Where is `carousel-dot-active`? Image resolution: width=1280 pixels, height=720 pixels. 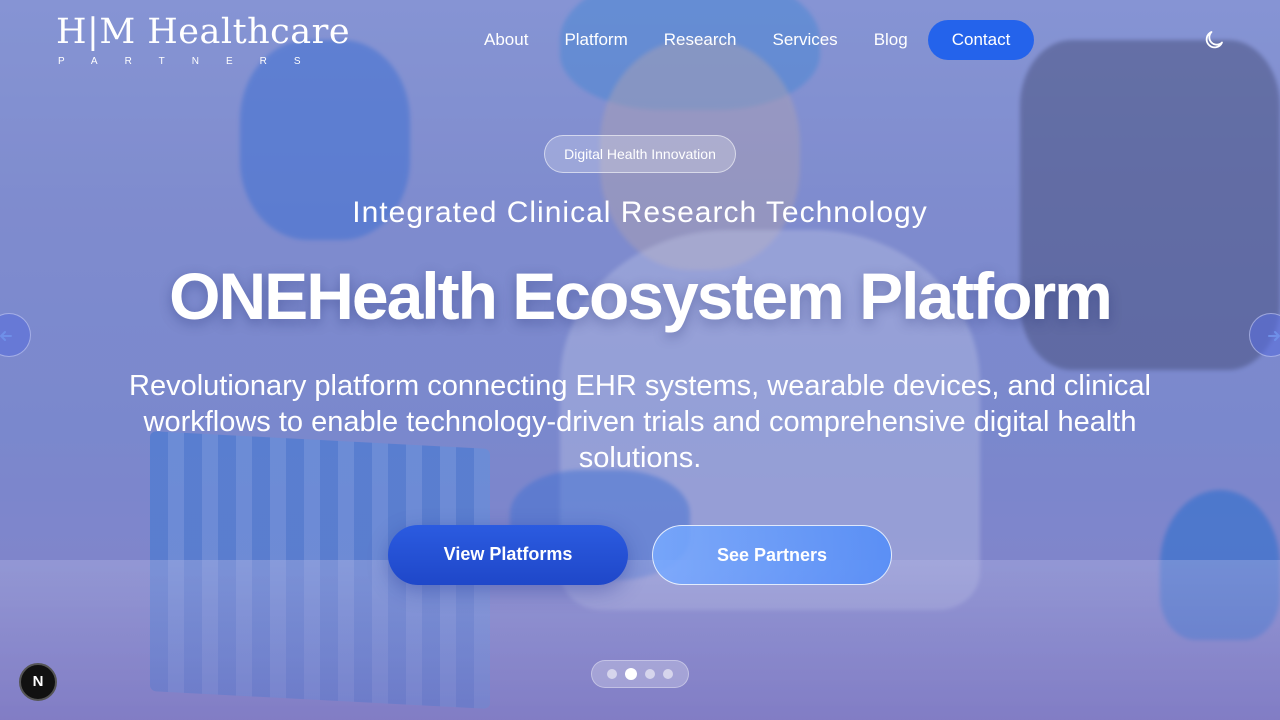
carousel-dot-active is located at coordinates (631, 674).